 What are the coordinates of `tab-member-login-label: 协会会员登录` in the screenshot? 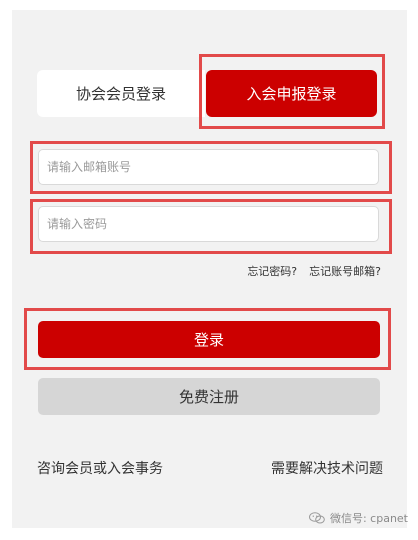 It's located at (120, 94).